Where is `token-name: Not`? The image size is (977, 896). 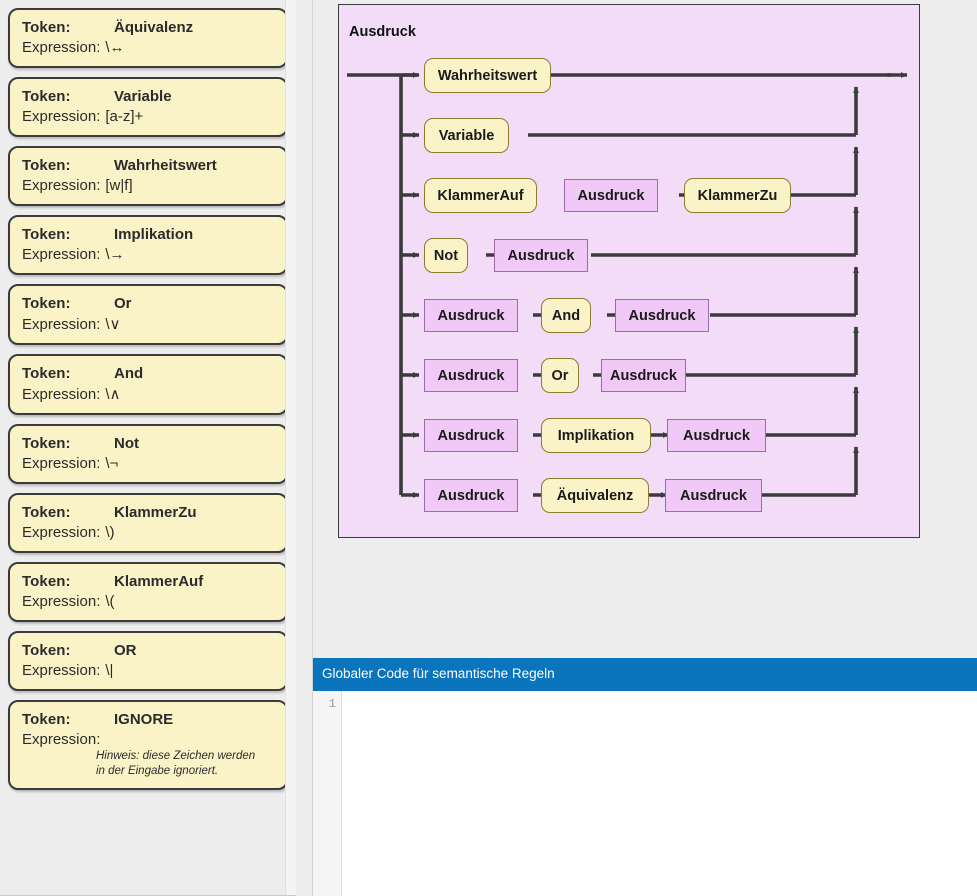
token-name: Not is located at coordinates (126, 443).